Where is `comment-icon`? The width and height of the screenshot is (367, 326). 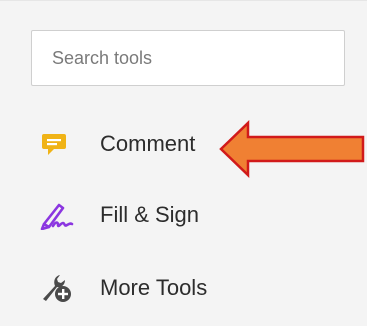
comment-icon is located at coordinates (58, 144).